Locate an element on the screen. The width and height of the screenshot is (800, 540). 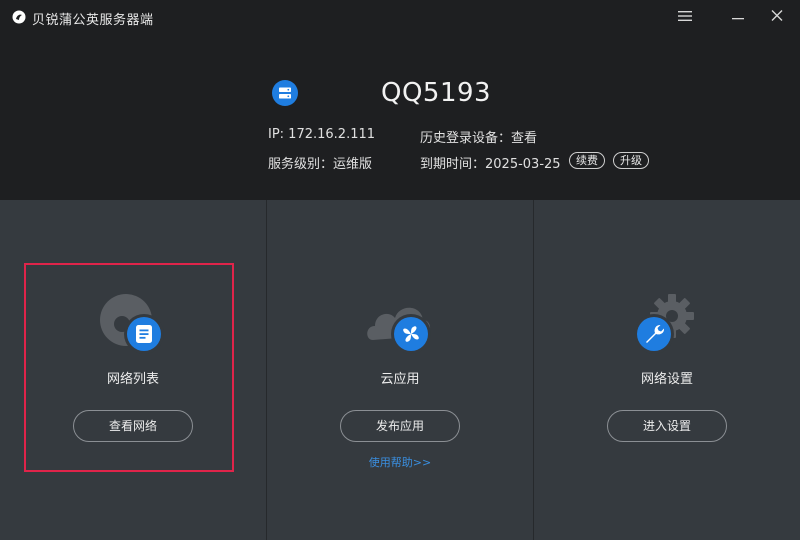
window-title: 贝锐蒲公英服务器端 is located at coordinates (93, 20).